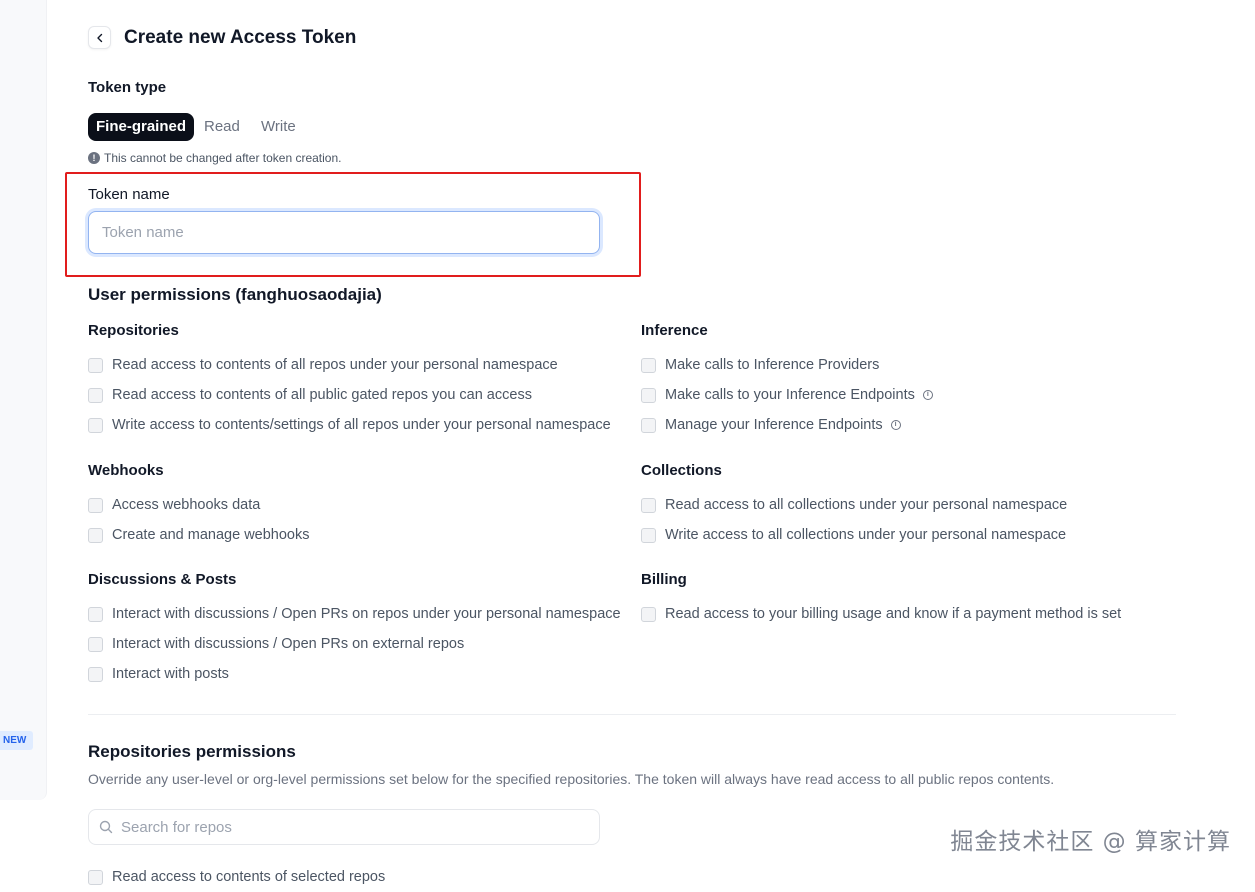 This screenshot has width=1255, height=892. I want to click on token-type-label: Token type, so click(127, 87).